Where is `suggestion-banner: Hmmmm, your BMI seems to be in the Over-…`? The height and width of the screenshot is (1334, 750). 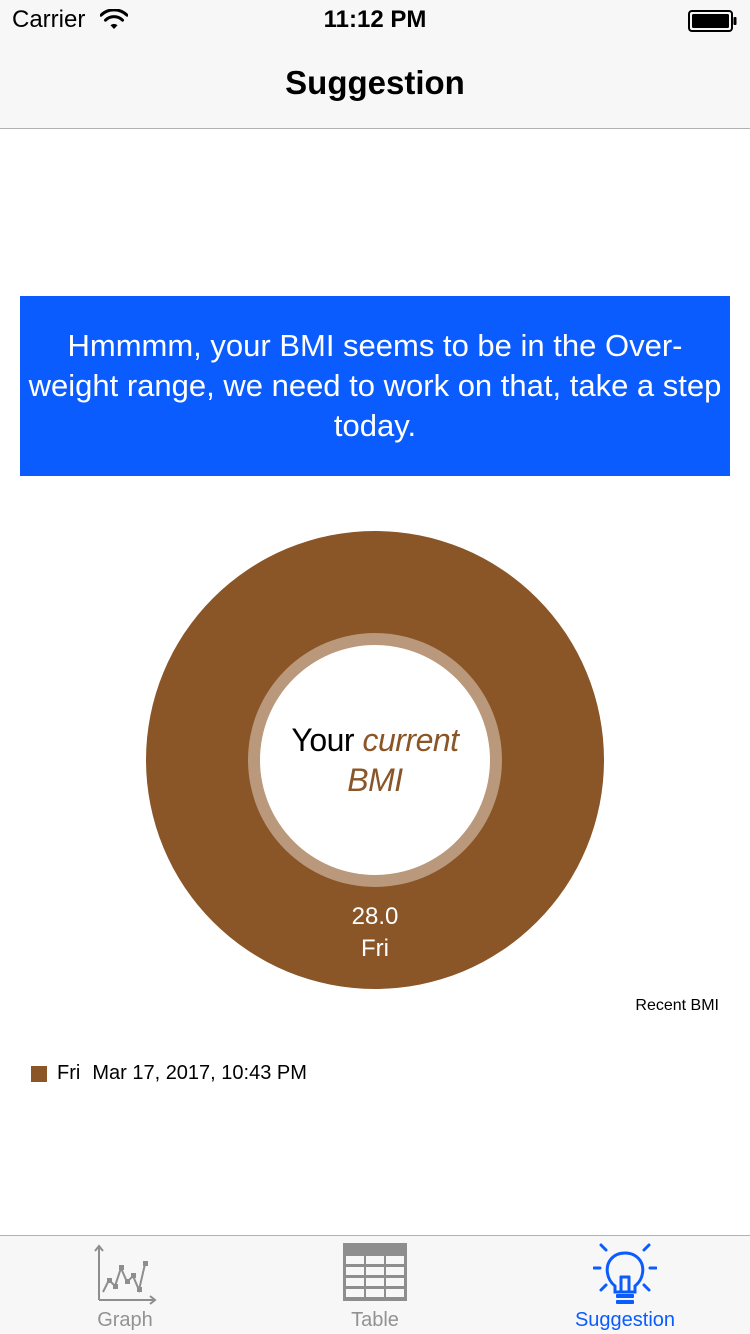
suggestion-banner: Hmmmm, your BMI seems to be in the Over-… is located at coordinates (375, 386).